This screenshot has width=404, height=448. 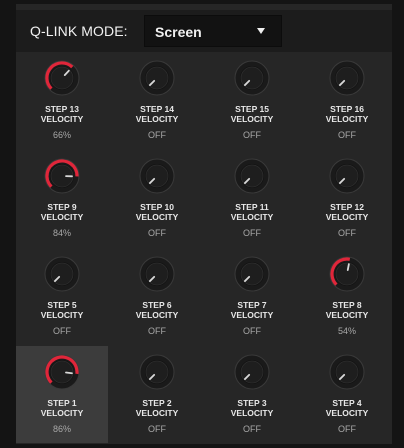 I want to click on step-label: STEP 2, so click(x=157, y=403).